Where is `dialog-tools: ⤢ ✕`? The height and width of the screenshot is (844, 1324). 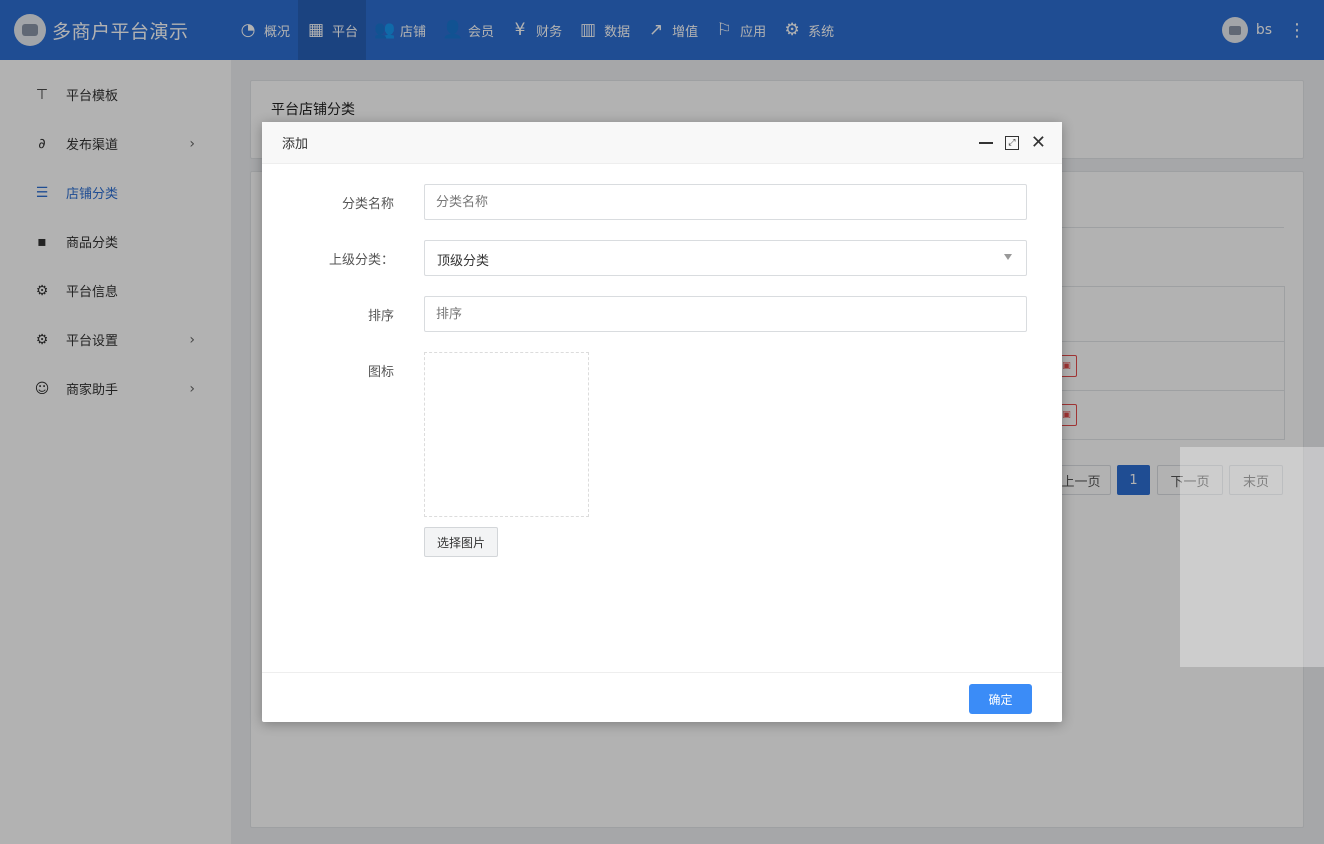 dialog-tools: ⤢ ✕ is located at coordinates (1012, 143).